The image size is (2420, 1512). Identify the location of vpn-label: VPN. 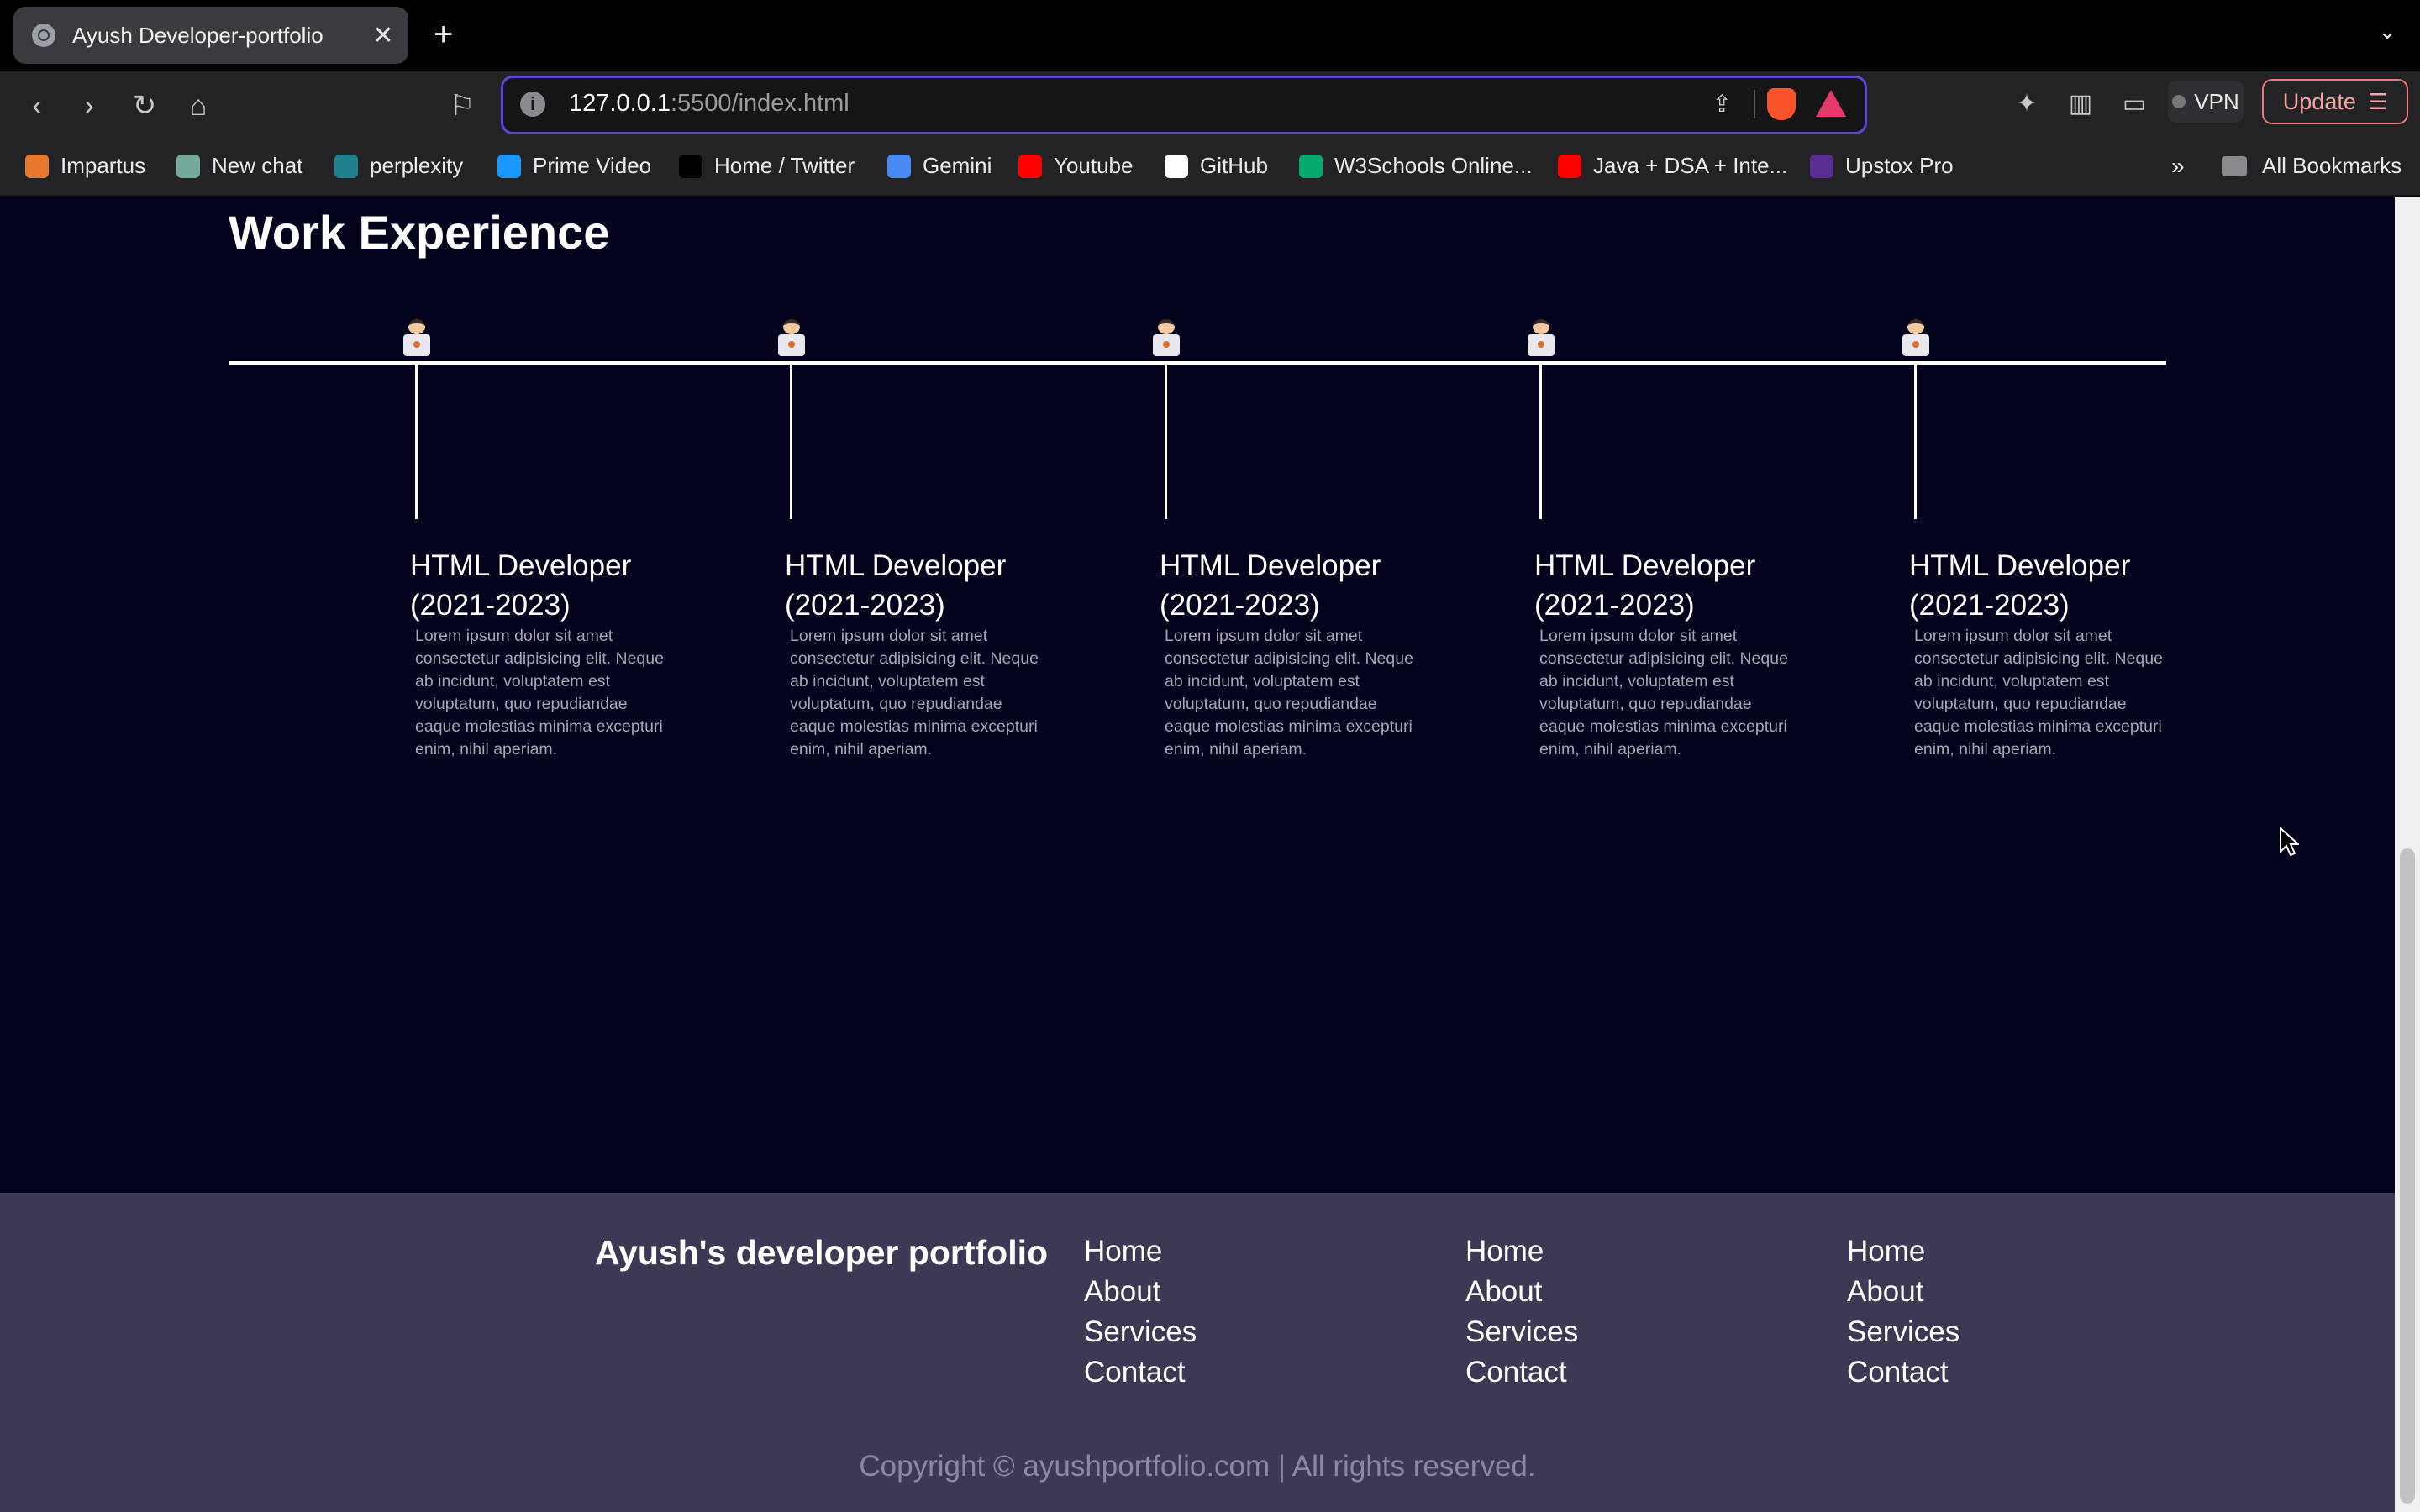
(2216, 101).